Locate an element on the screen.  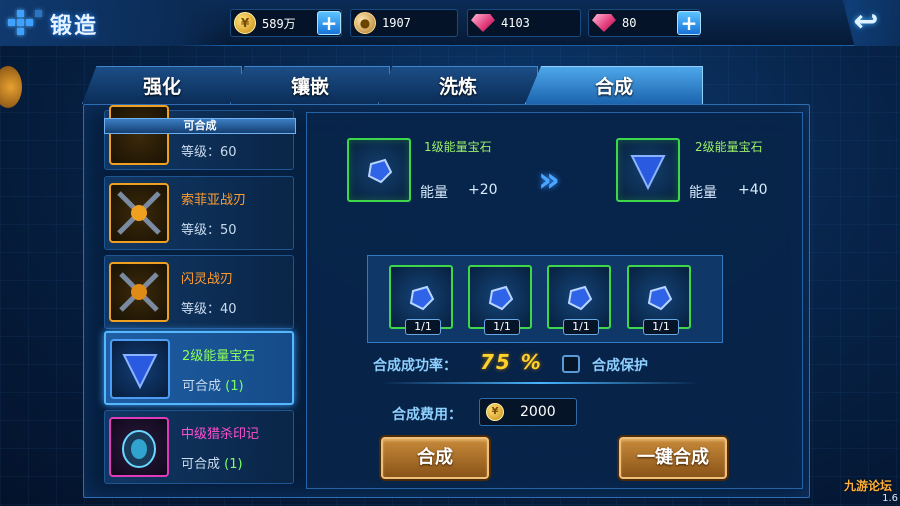
tab-label: 洗炼 is located at coordinates (457, 87).